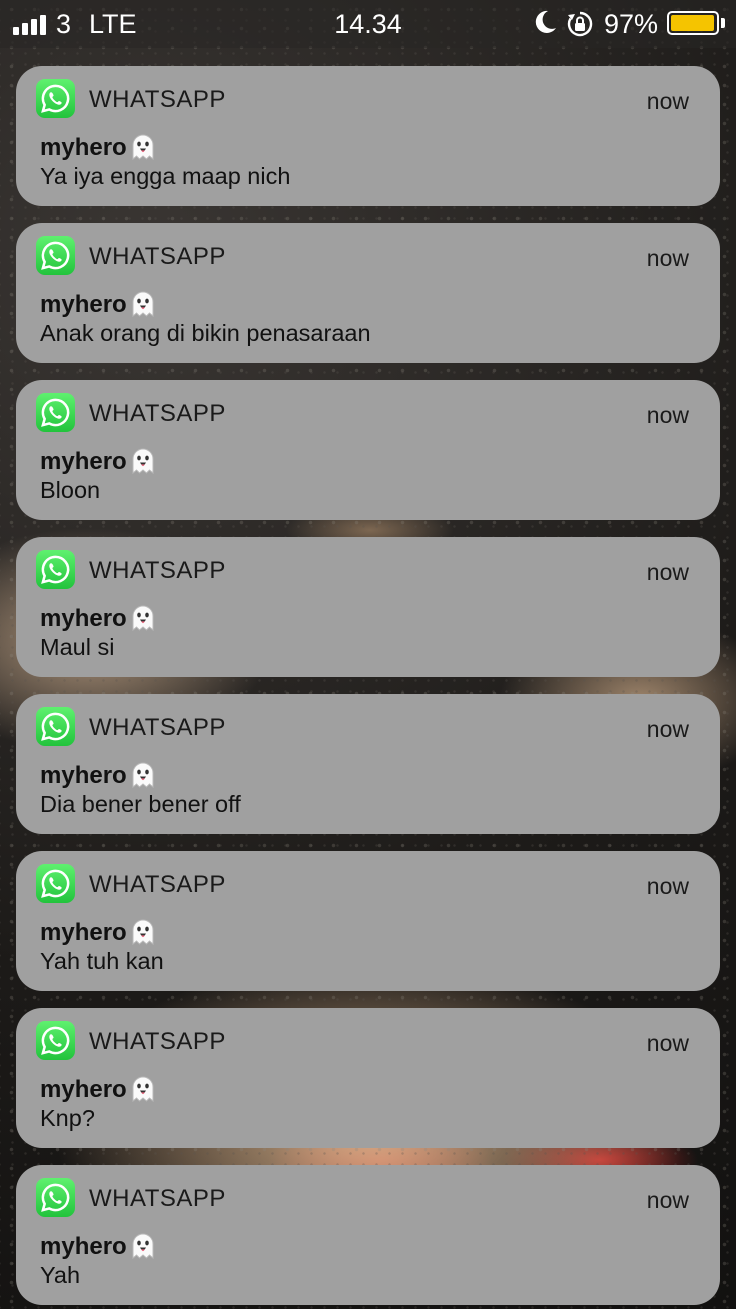 The height and width of the screenshot is (1309, 736). I want to click on notification-message: Ya iya engga maap nich, so click(165, 176).